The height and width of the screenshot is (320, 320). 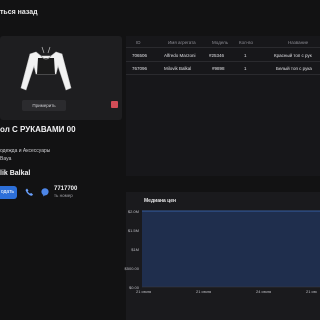 I want to click on table-cell: #9898, so click(x=218, y=68).